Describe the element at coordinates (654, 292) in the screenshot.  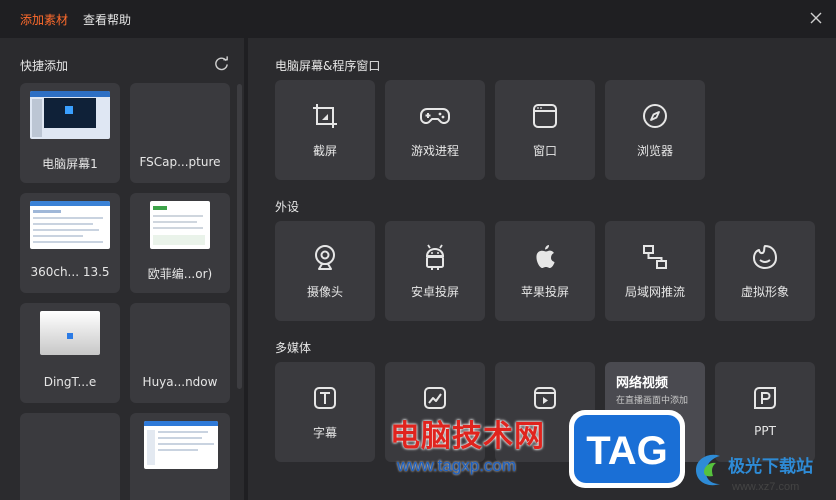
I see `tile-label: 局域网推流` at that location.